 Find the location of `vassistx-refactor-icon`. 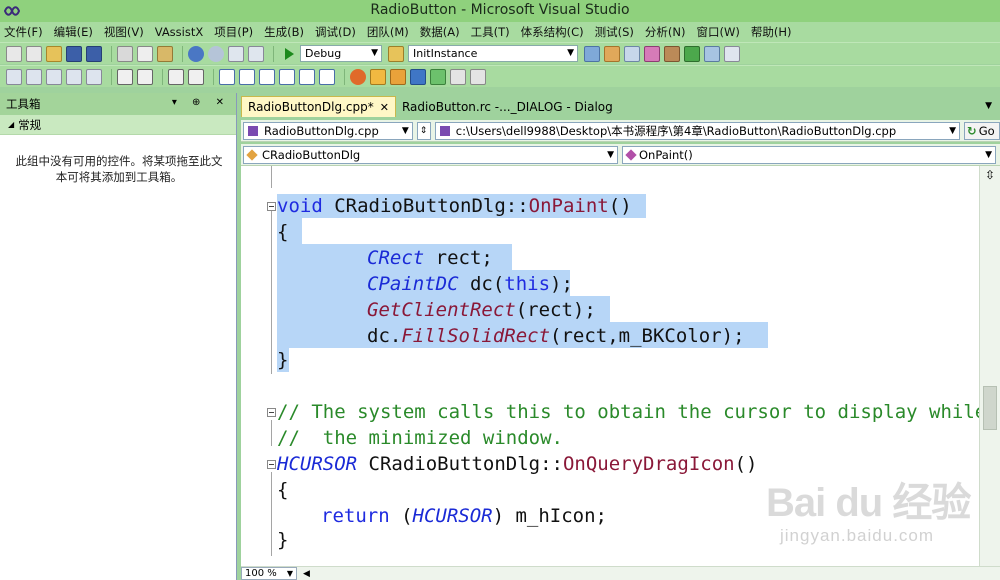

vassistx-refactor-icon is located at coordinates (438, 76).